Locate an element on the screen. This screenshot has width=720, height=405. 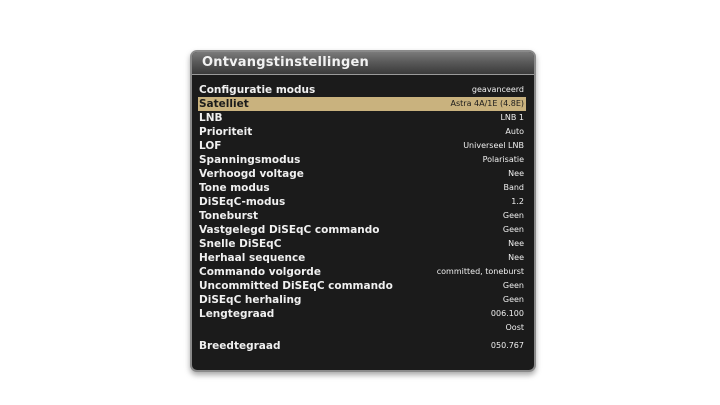
setting-value: Polarisatie is located at coordinates (503, 159).